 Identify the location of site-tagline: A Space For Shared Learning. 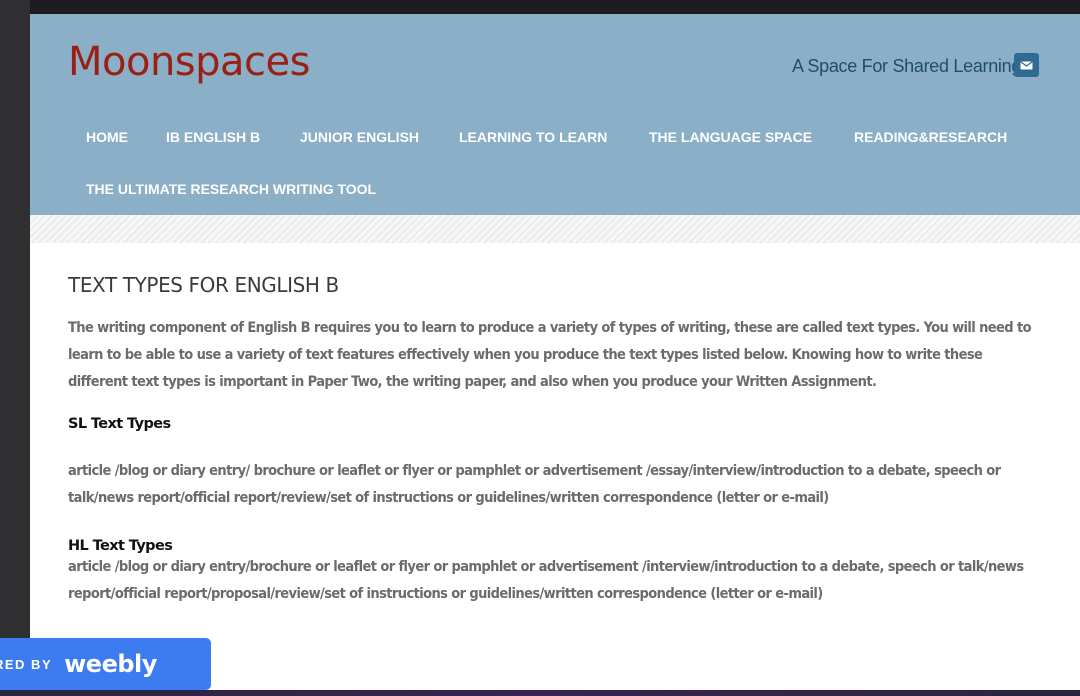
(907, 66).